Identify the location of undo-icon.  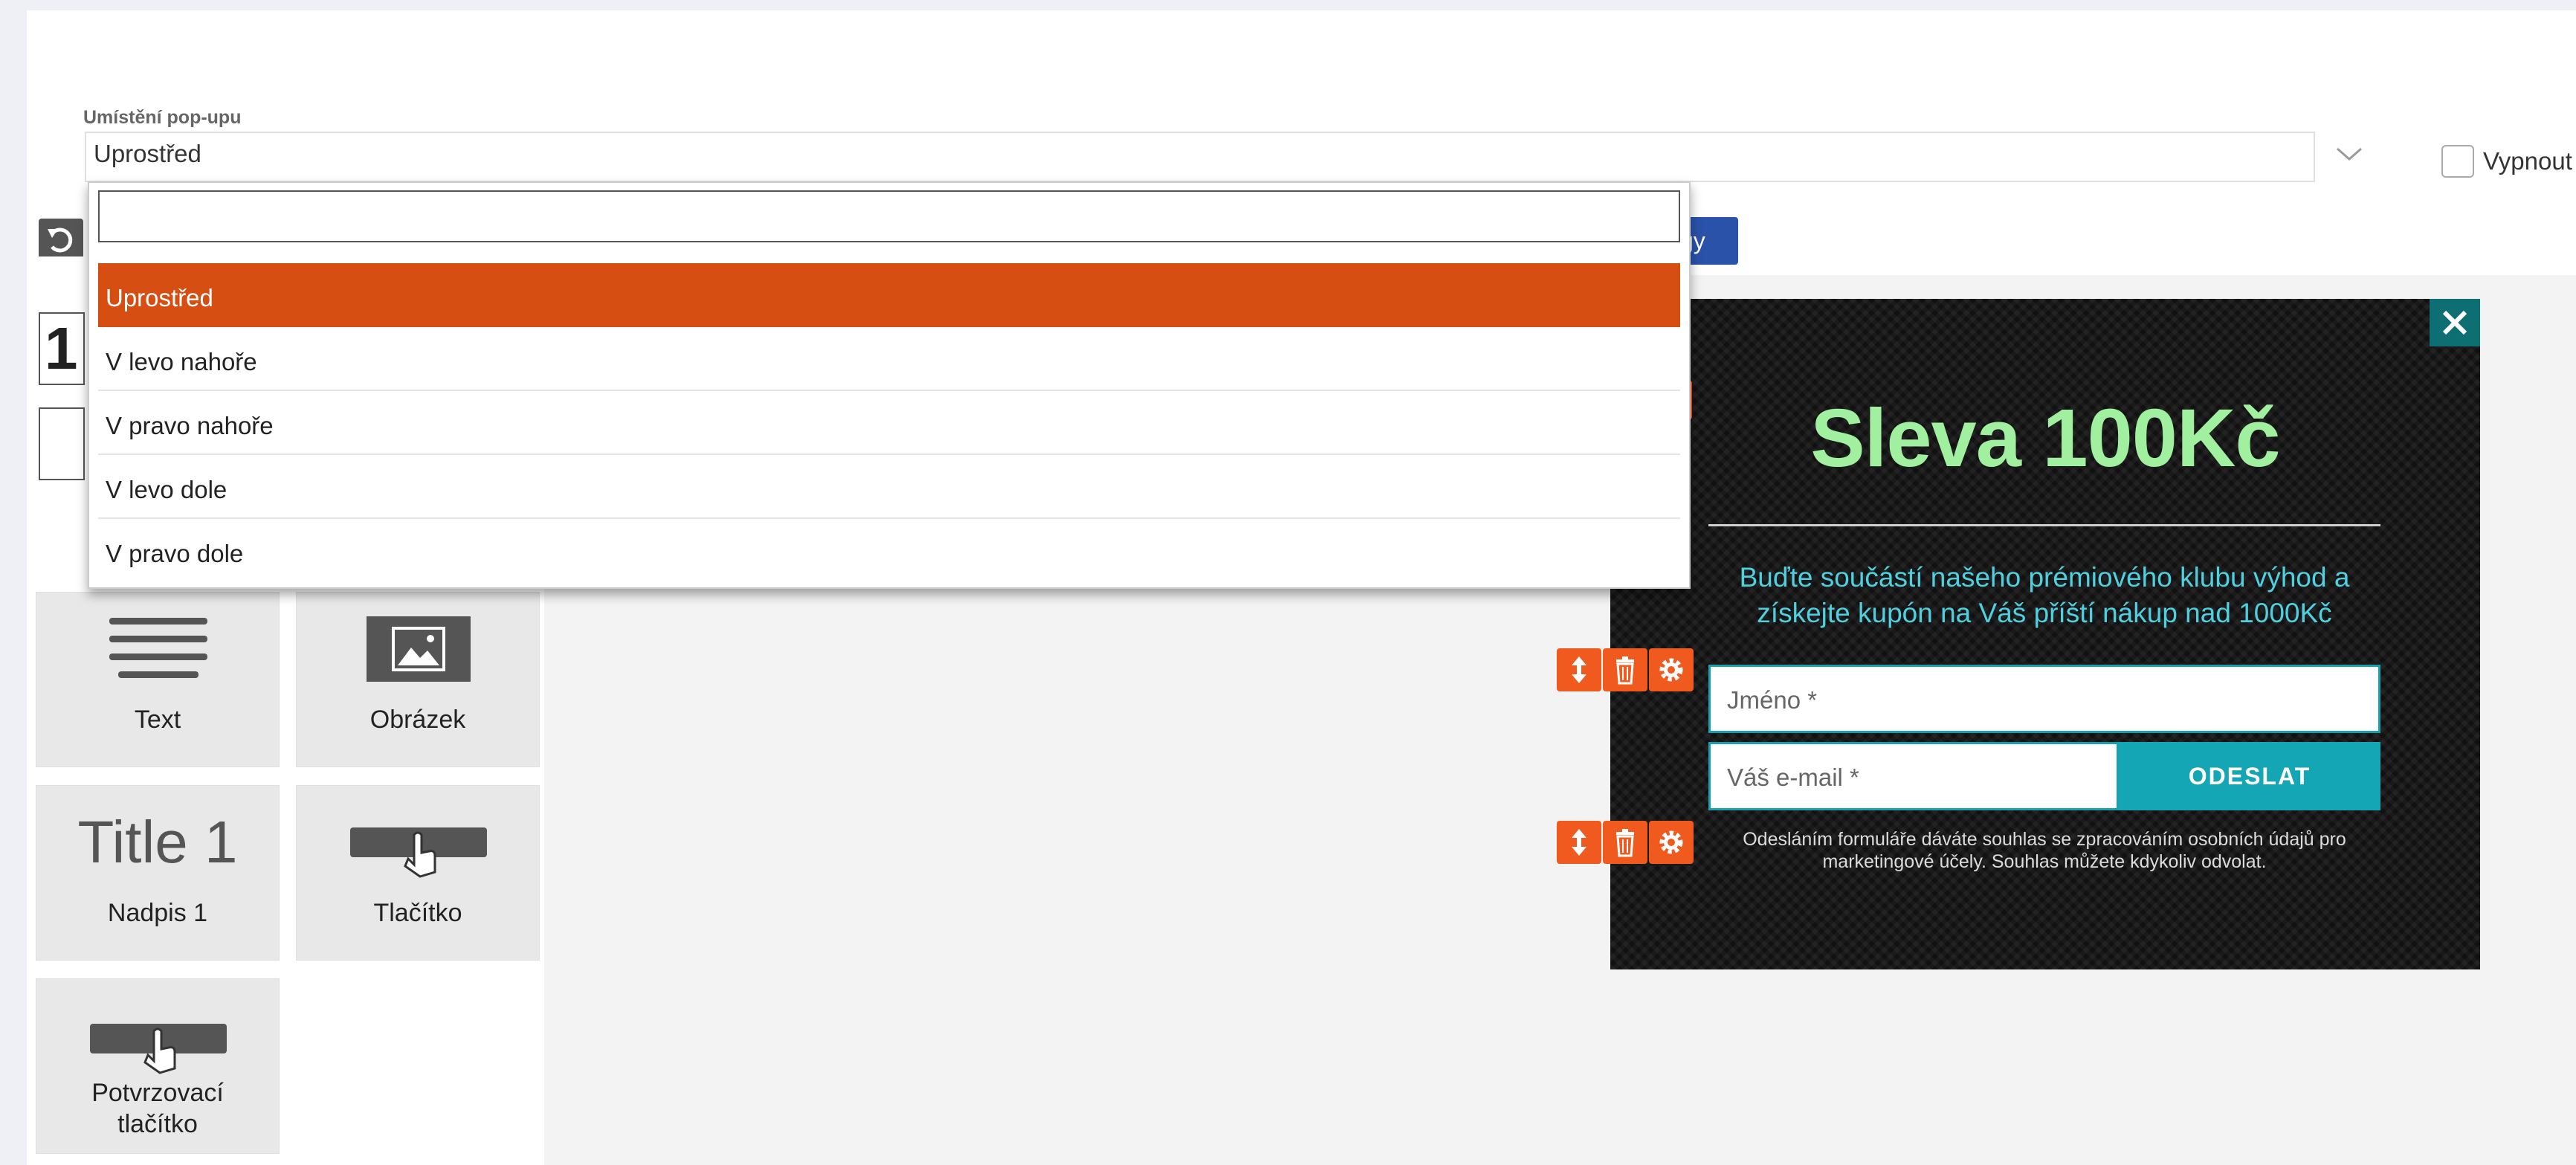
(60, 240).